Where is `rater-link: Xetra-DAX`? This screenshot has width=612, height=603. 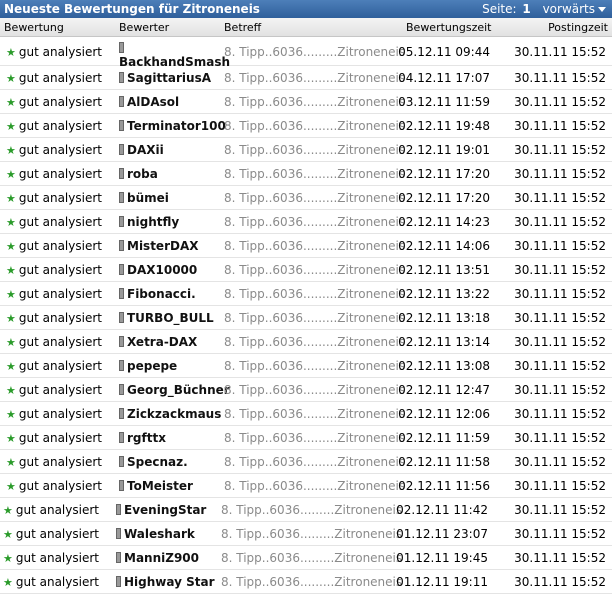 rater-link: Xetra-DAX is located at coordinates (162, 342).